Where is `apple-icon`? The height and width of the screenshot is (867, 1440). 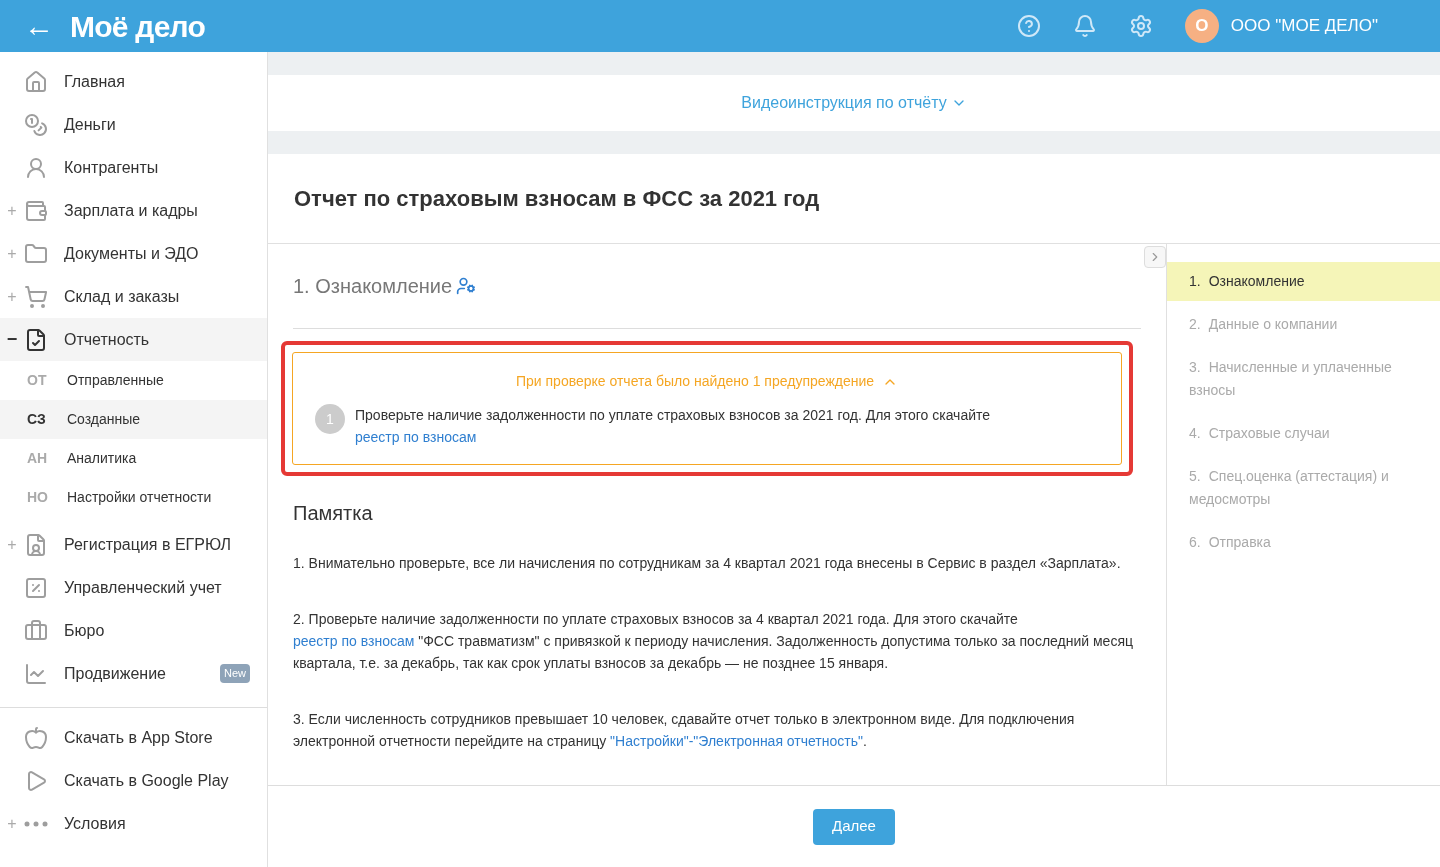
apple-icon is located at coordinates (36, 737).